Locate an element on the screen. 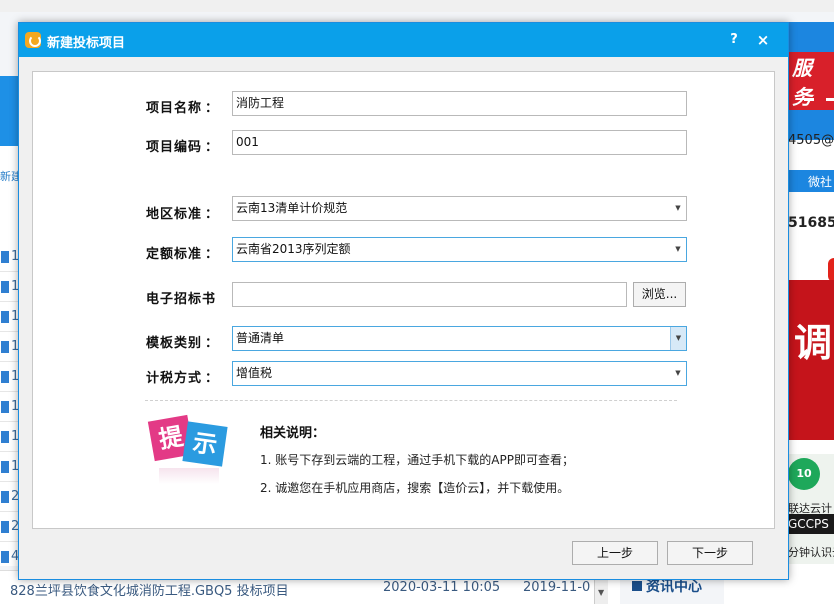 Image resolution: width=834 pixels, height=604 pixels. tax-method-select: 增值税 ▼ is located at coordinates (459, 373).